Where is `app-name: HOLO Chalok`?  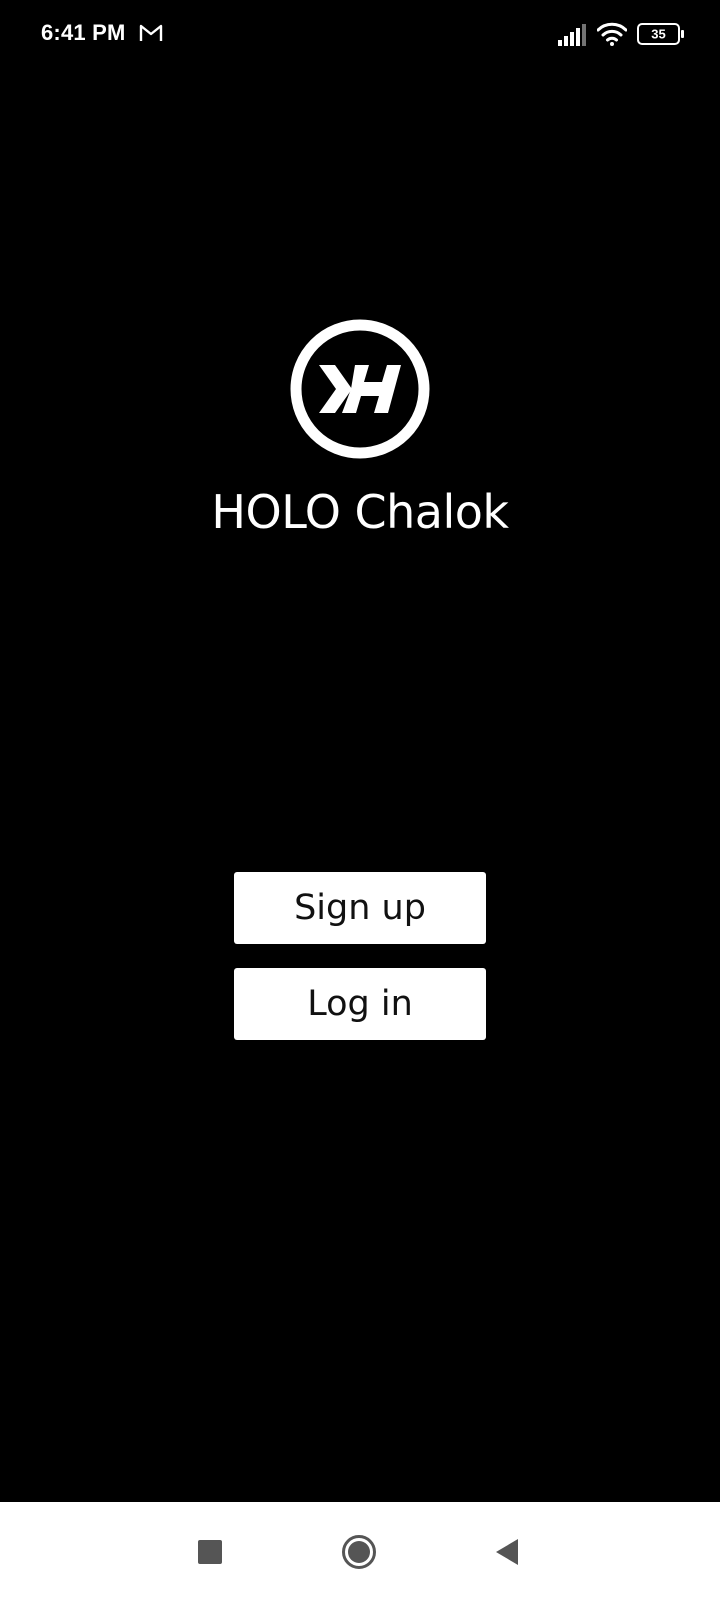 app-name: HOLO Chalok is located at coordinates (360, 512).